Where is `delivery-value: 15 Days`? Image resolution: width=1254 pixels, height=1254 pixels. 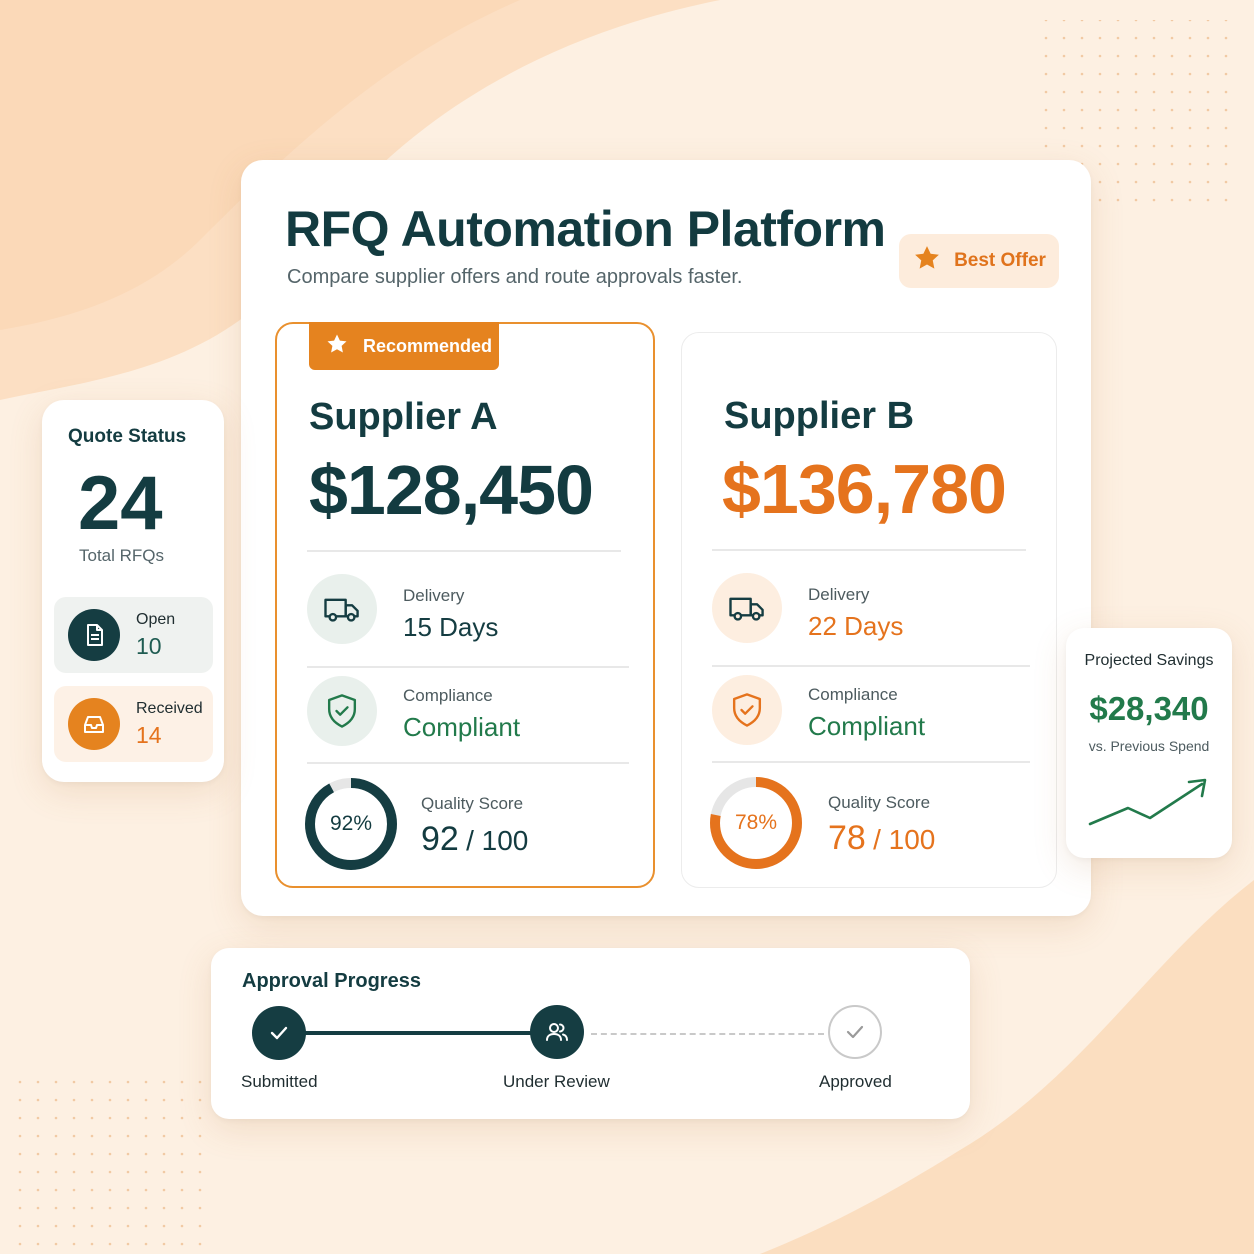
delivery-value: 15 Days is located at coordinates (451, 627).